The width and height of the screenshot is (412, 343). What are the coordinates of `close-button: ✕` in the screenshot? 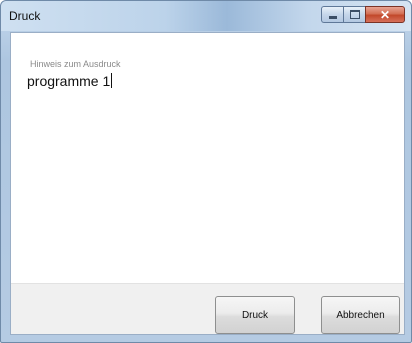 It's located at (385, 14).